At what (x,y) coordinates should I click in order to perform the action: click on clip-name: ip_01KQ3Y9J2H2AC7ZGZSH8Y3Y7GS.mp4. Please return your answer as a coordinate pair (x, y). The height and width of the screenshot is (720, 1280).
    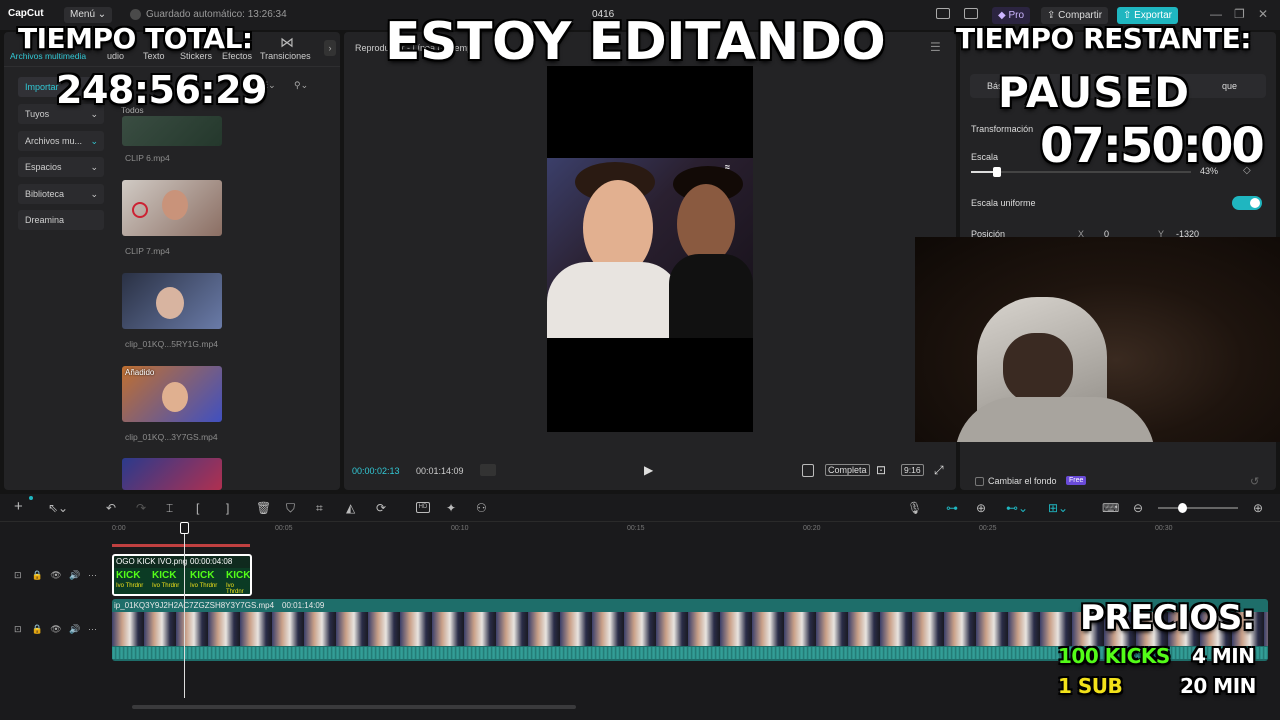
    Looking at the image, I should click on (194, 605).